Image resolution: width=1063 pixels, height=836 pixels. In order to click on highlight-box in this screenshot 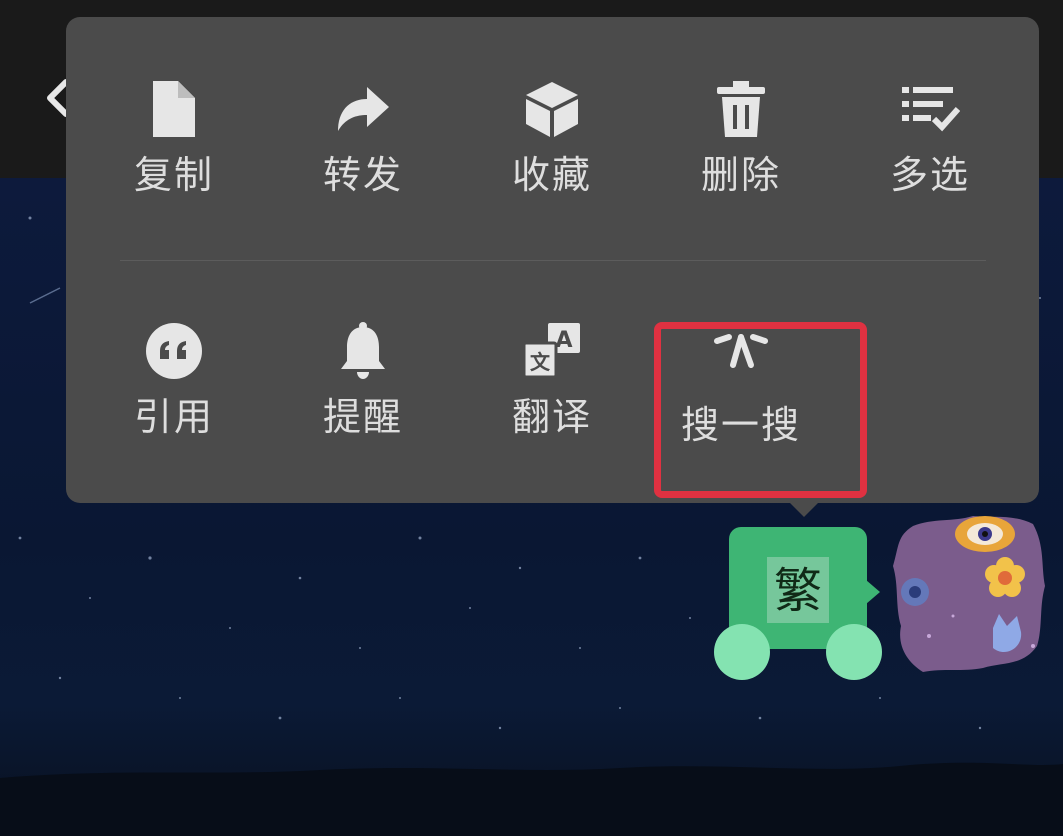, I will do `click(760, 410)`.